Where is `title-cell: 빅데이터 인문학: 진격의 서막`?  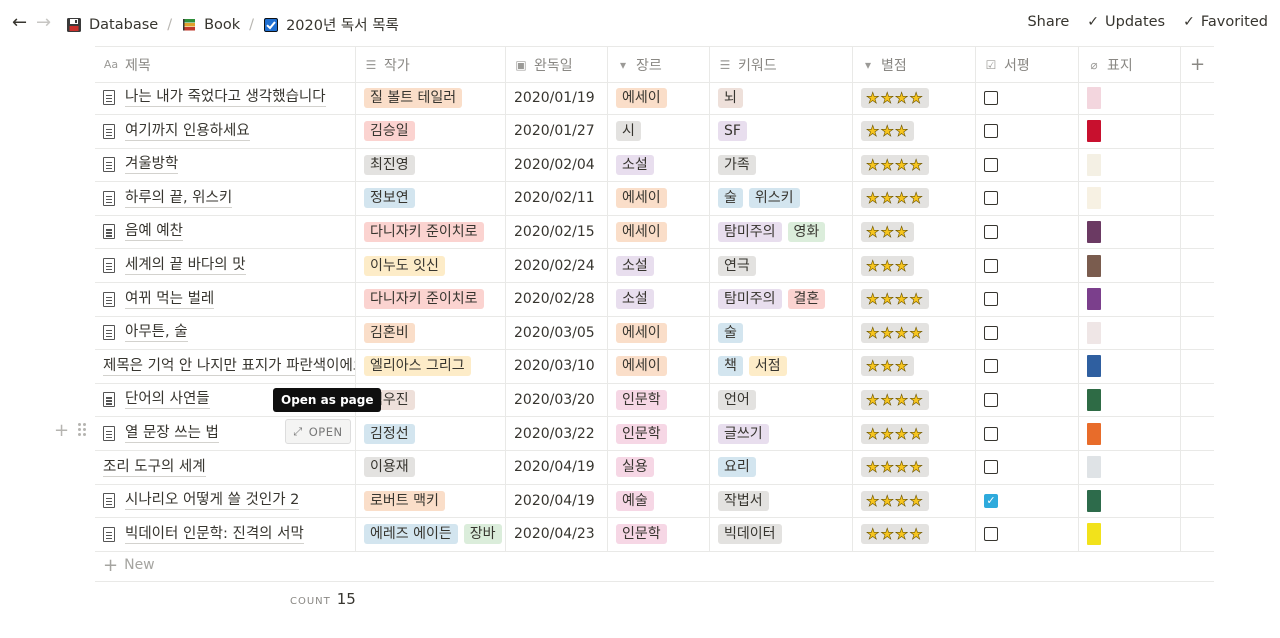 title-cell: 빅데이터 인문학: 진격의 서막 is located at coordinates (225, 534).